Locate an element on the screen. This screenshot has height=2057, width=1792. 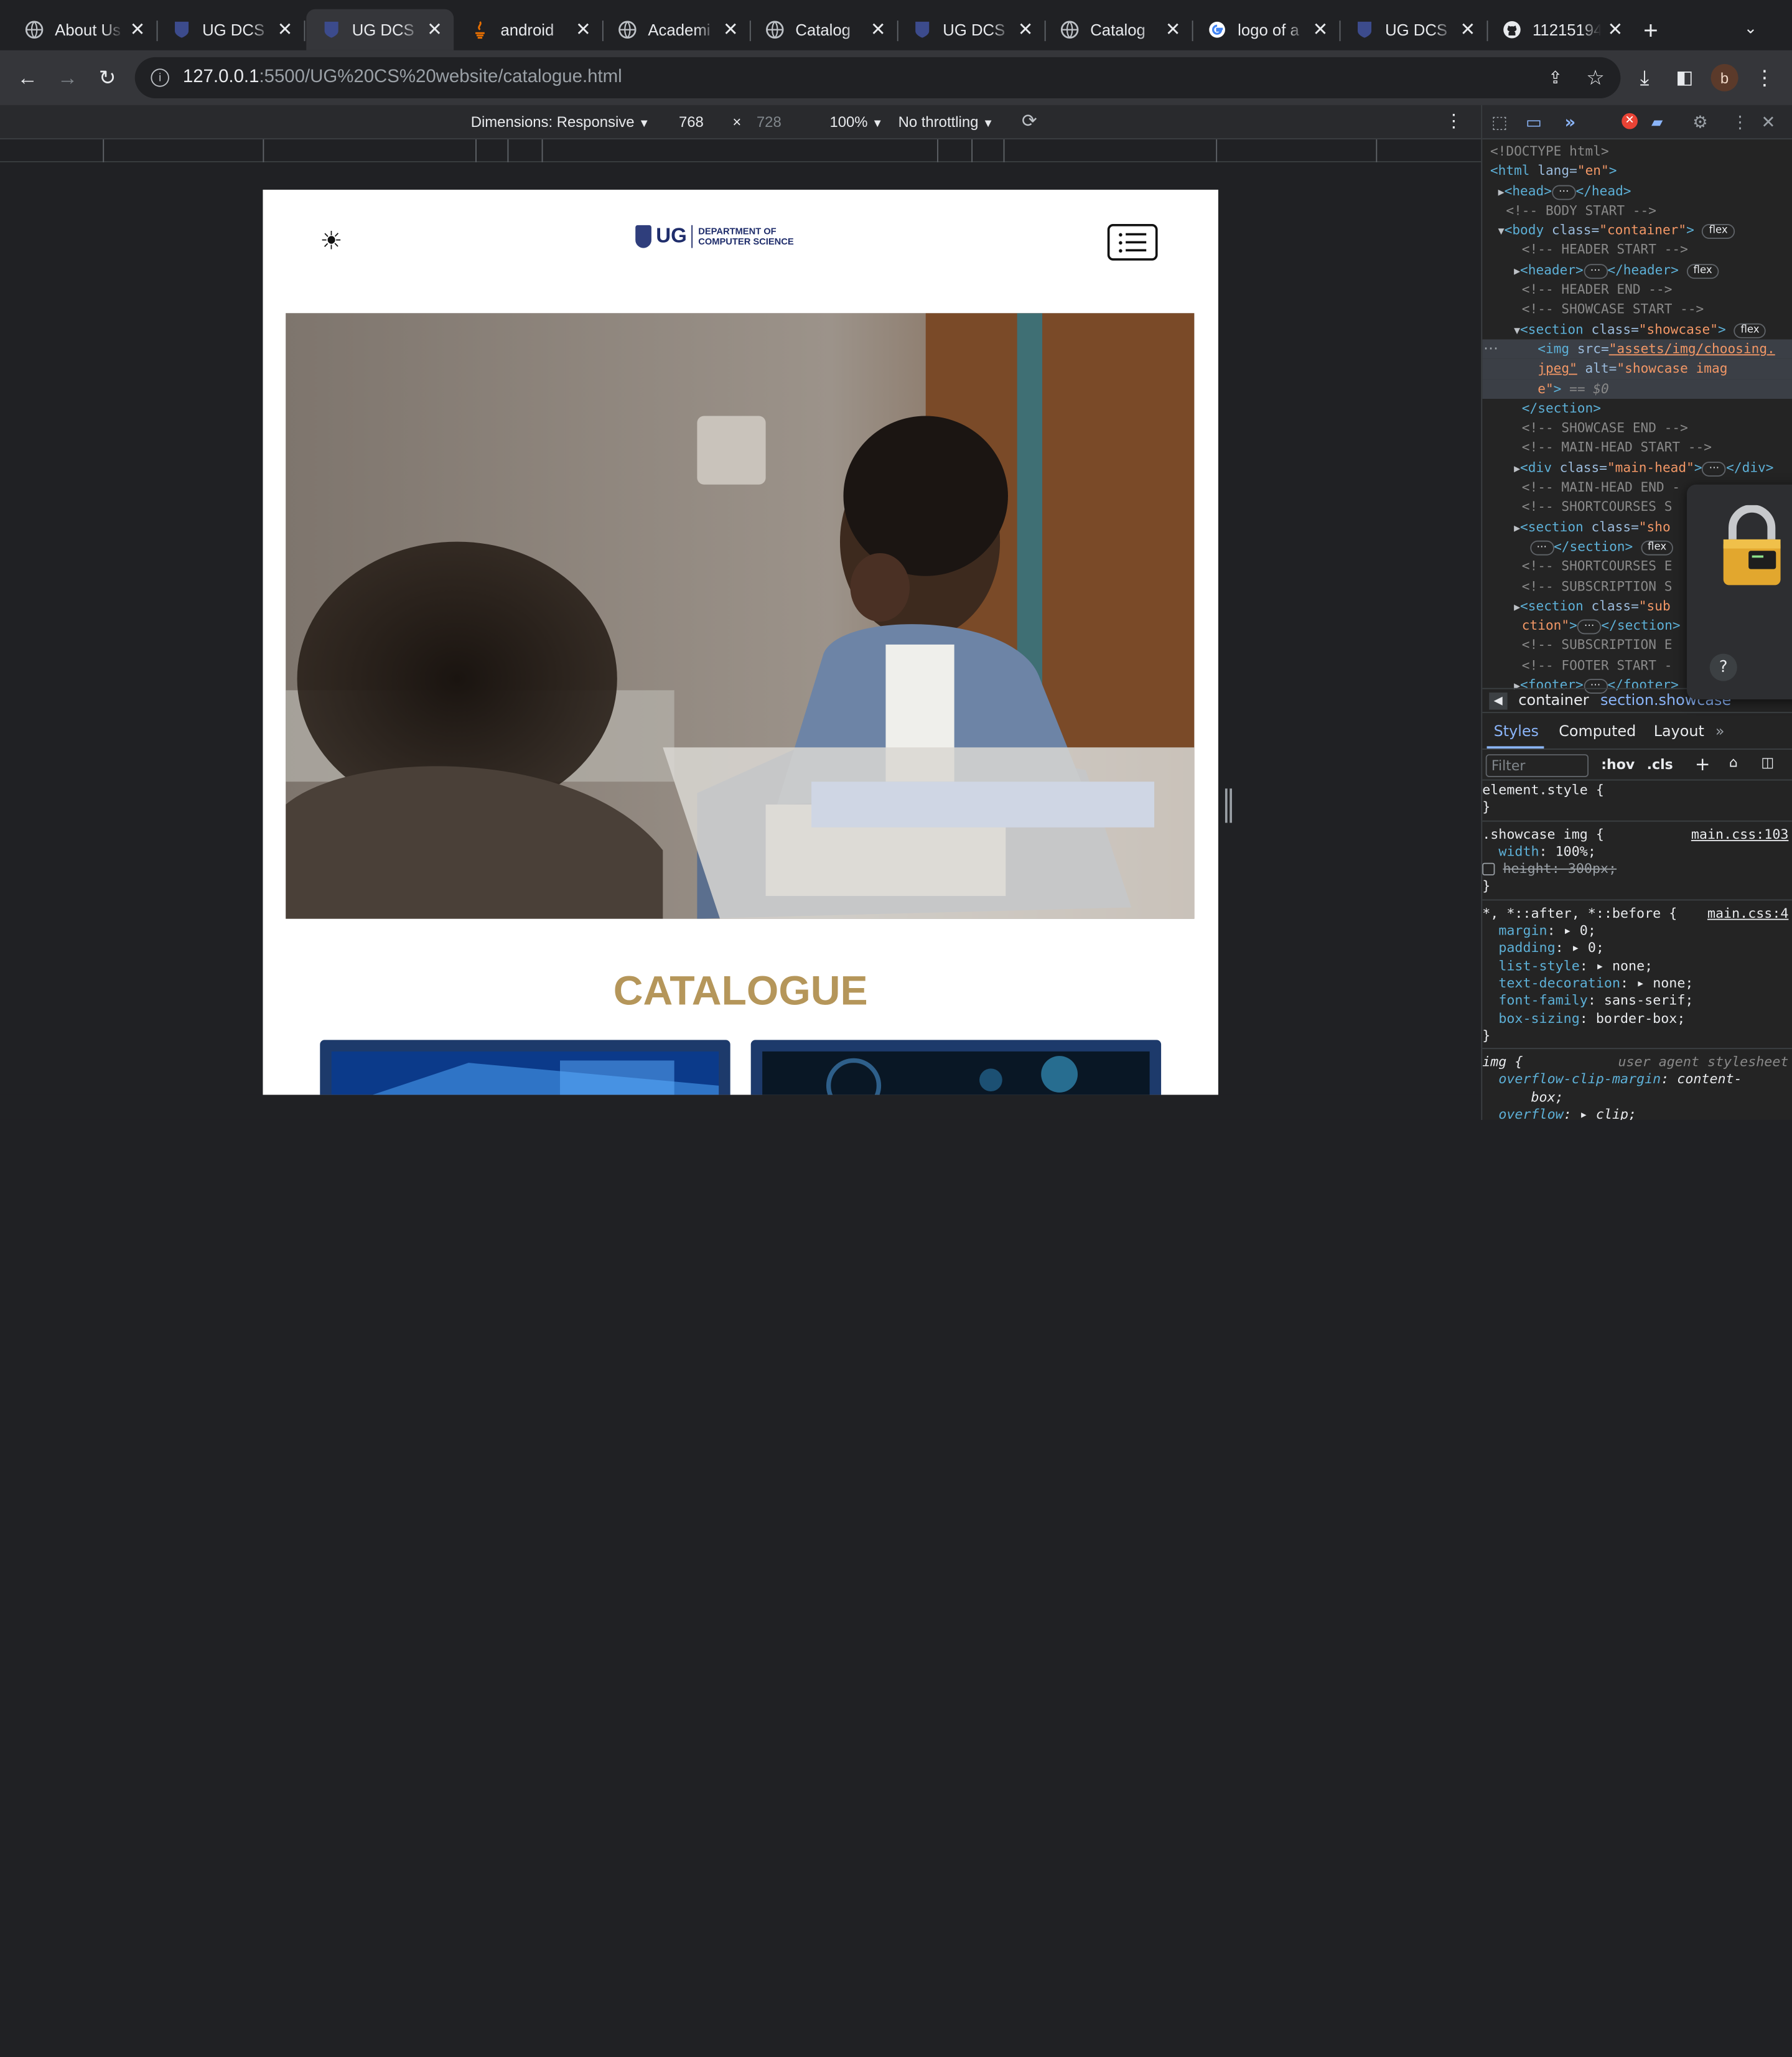
styles-filter-input: Filter is located at coordinates (1537, 765).